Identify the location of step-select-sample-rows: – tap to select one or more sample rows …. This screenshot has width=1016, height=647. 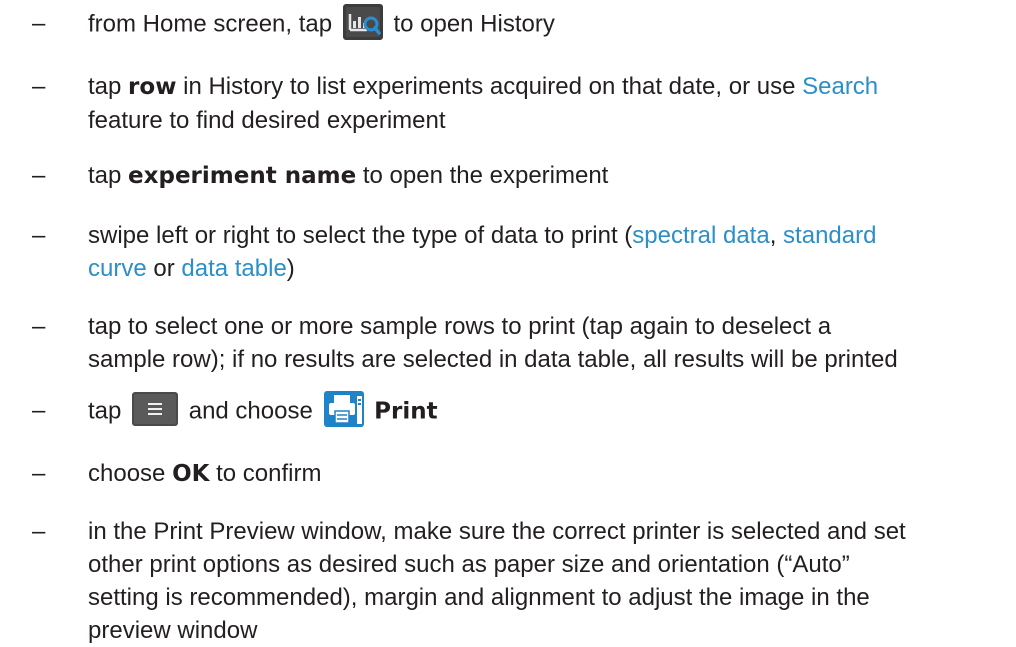
(515, 343).